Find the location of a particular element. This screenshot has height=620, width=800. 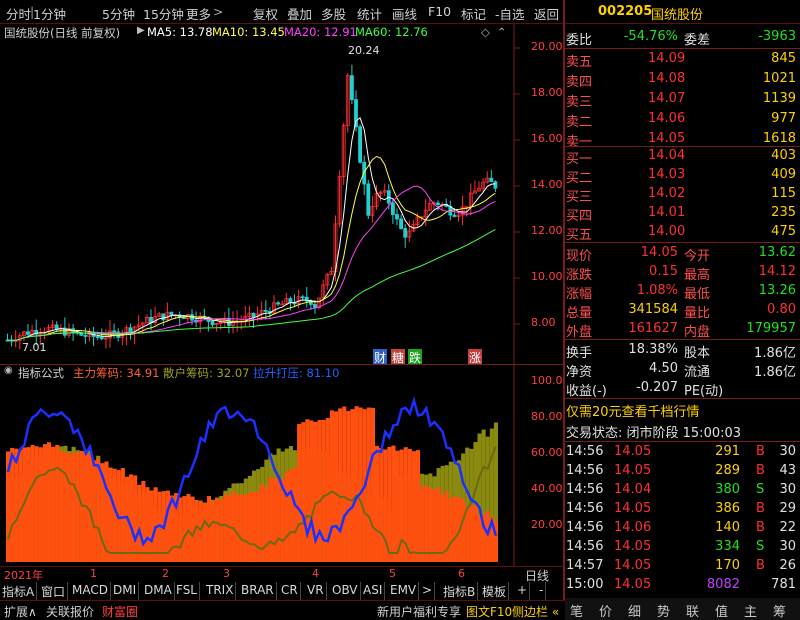

toolbar-item-overlay: 叠加 is located at coordinates (299, 13).